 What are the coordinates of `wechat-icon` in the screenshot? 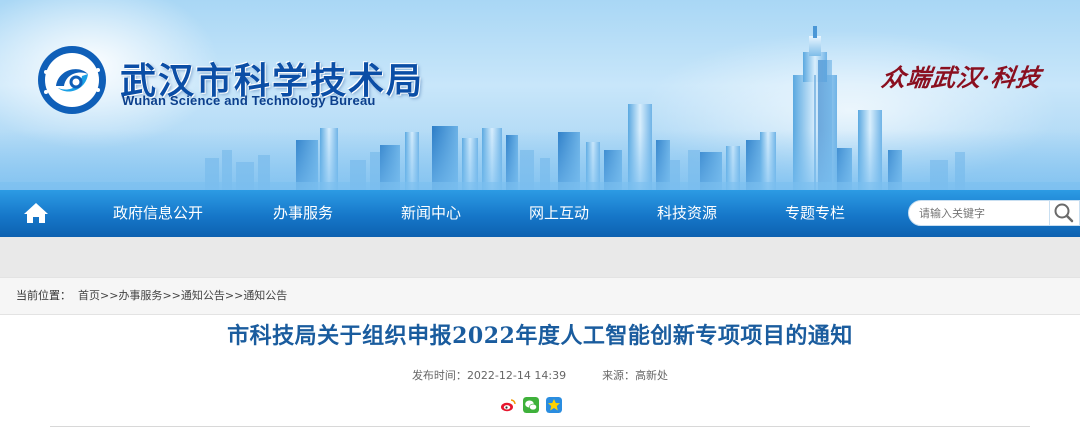 It's located at (531, 405).